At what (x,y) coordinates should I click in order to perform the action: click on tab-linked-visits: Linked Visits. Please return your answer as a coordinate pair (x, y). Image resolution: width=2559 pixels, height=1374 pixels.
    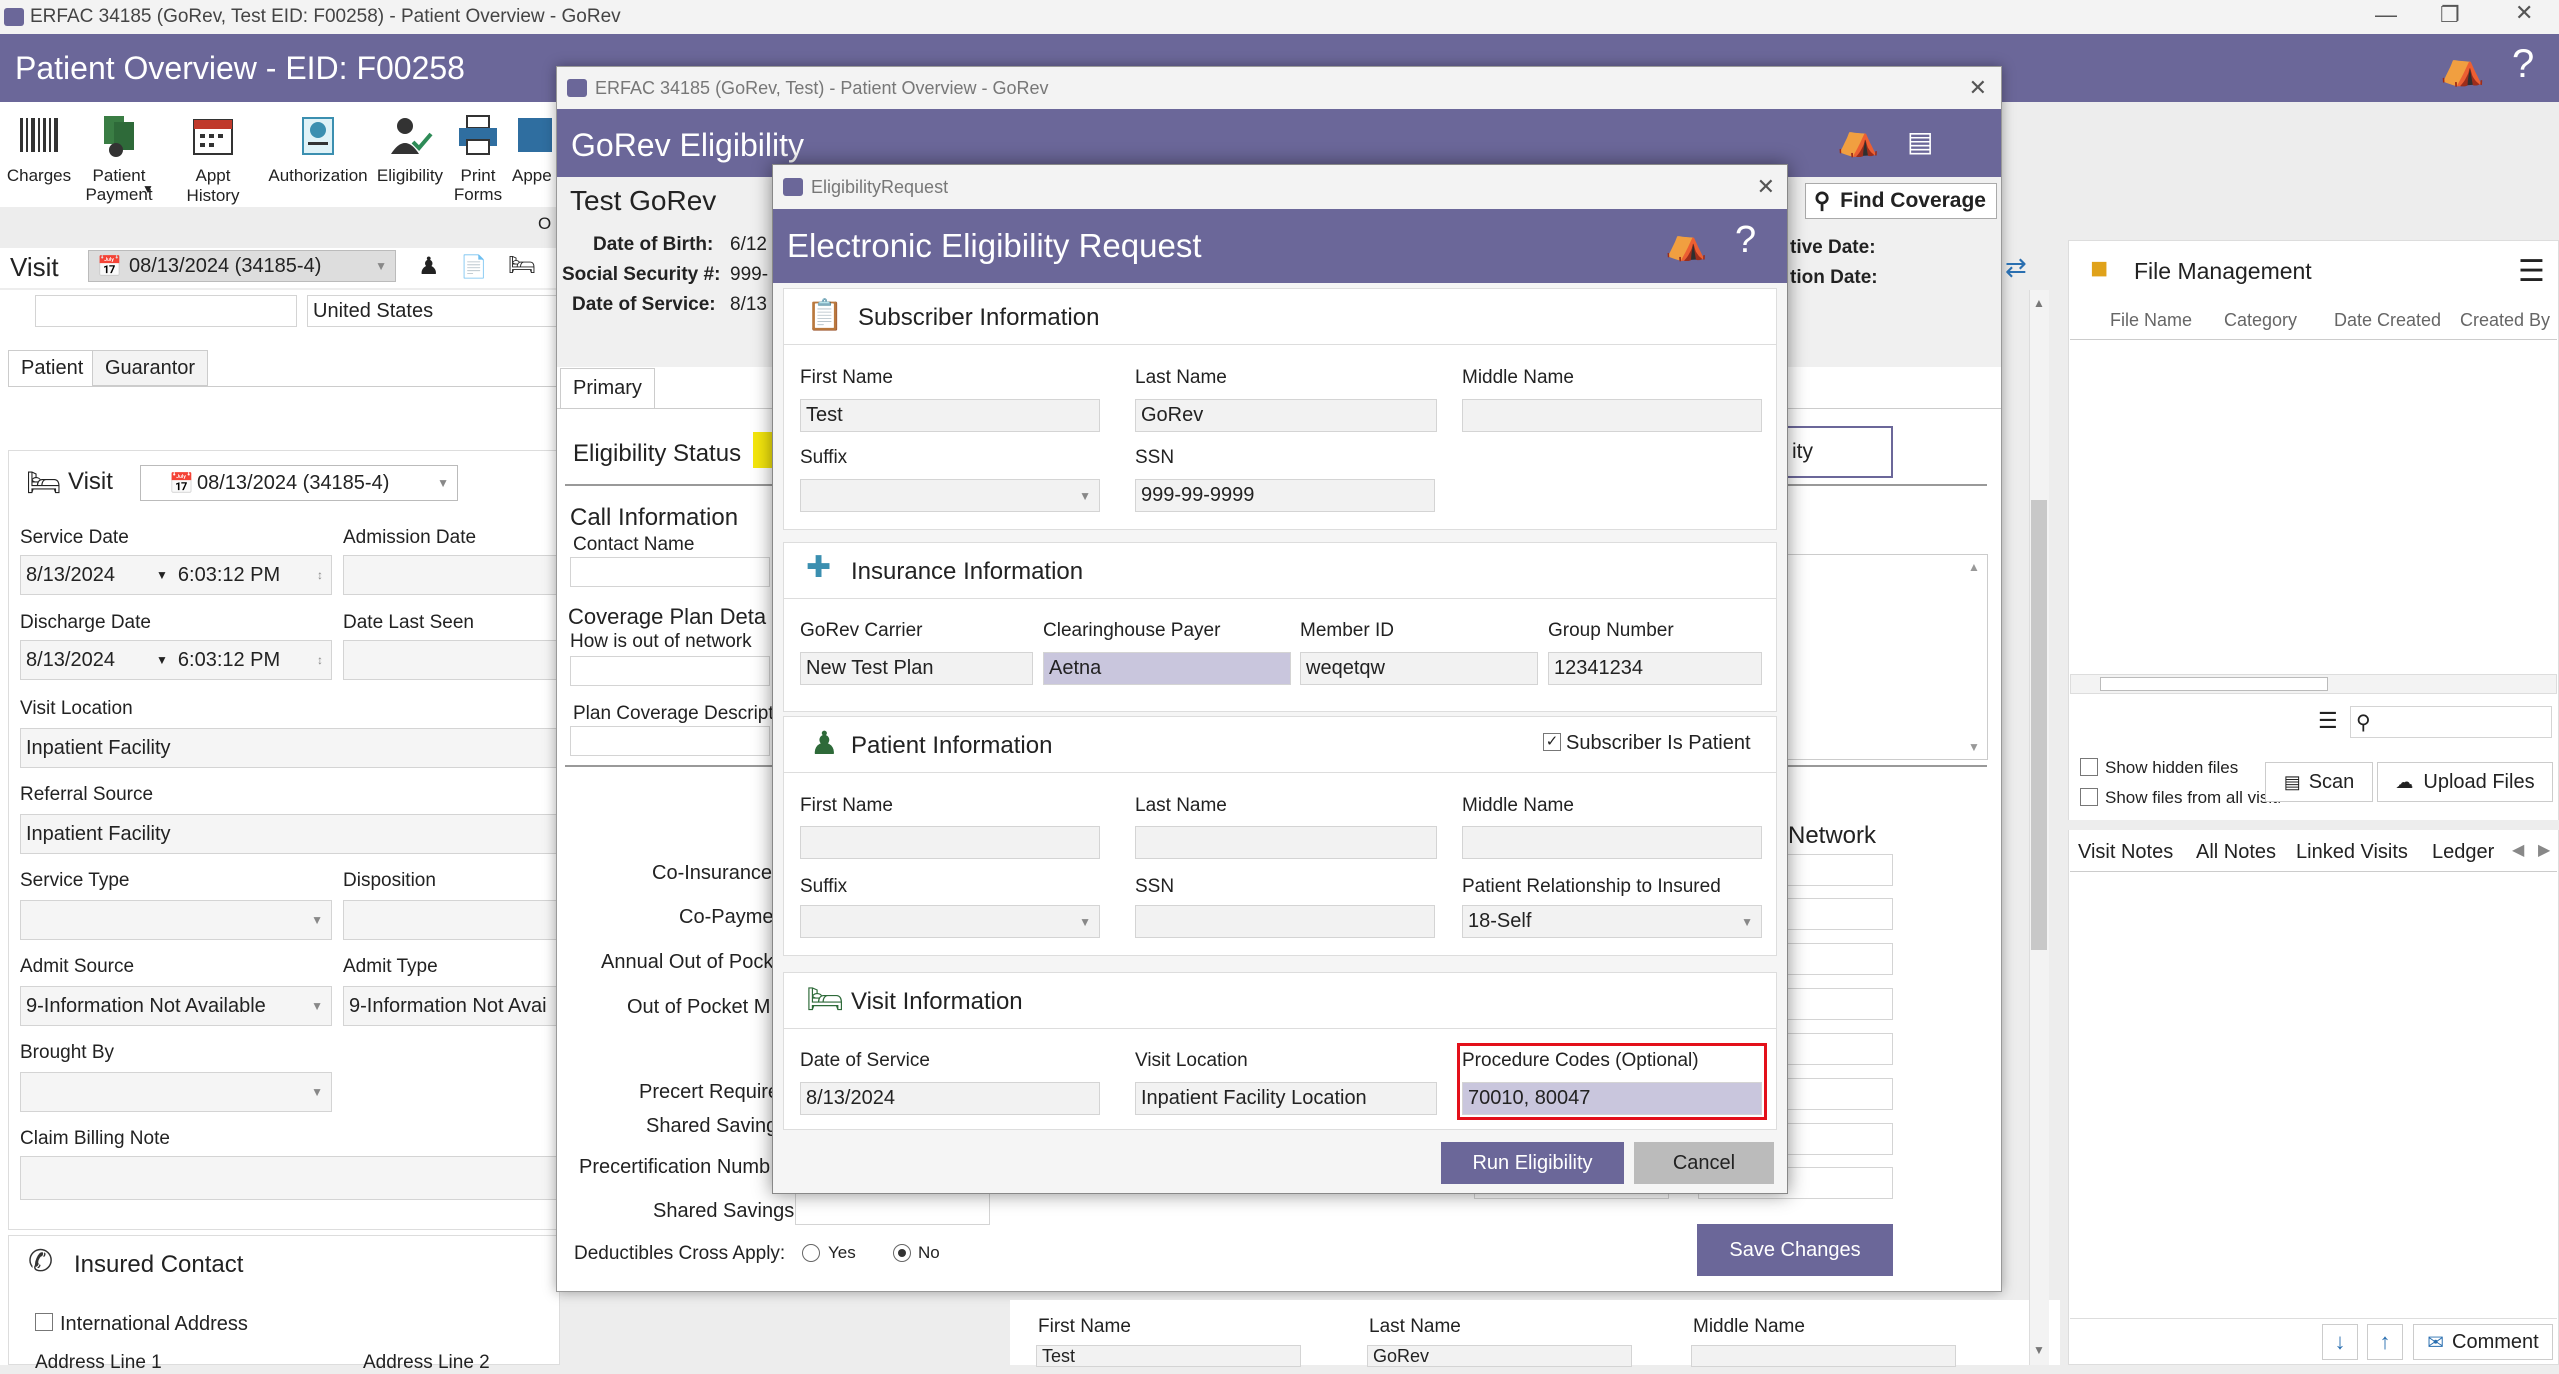
    Looking at the image, I should click on (2352, 852).